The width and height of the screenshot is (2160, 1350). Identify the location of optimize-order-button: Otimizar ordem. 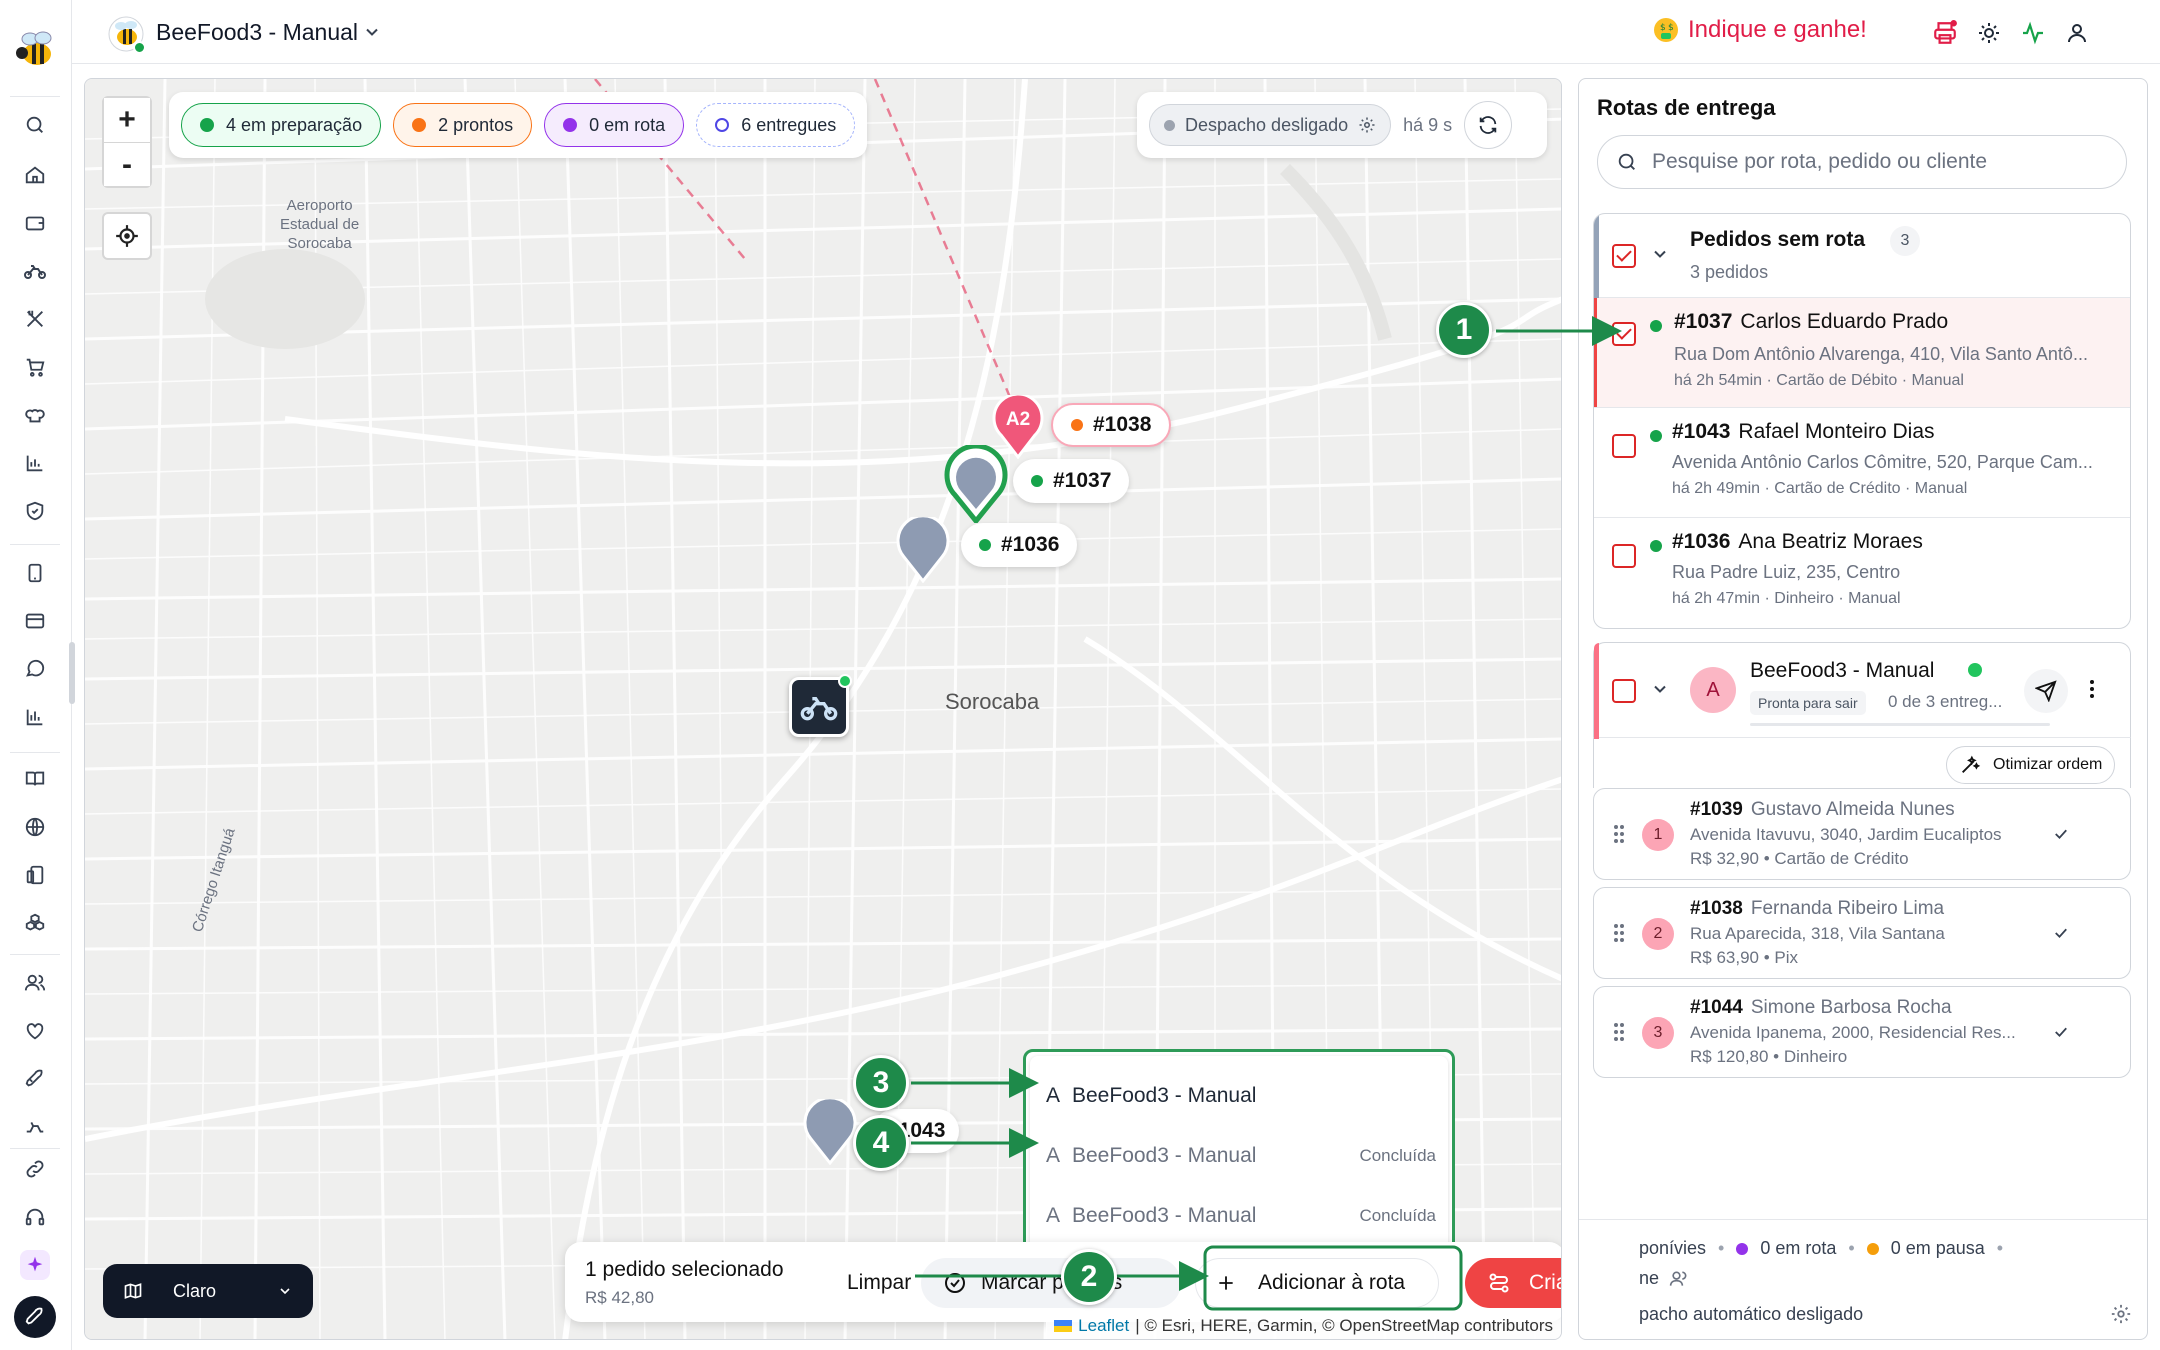
(2031, 765).